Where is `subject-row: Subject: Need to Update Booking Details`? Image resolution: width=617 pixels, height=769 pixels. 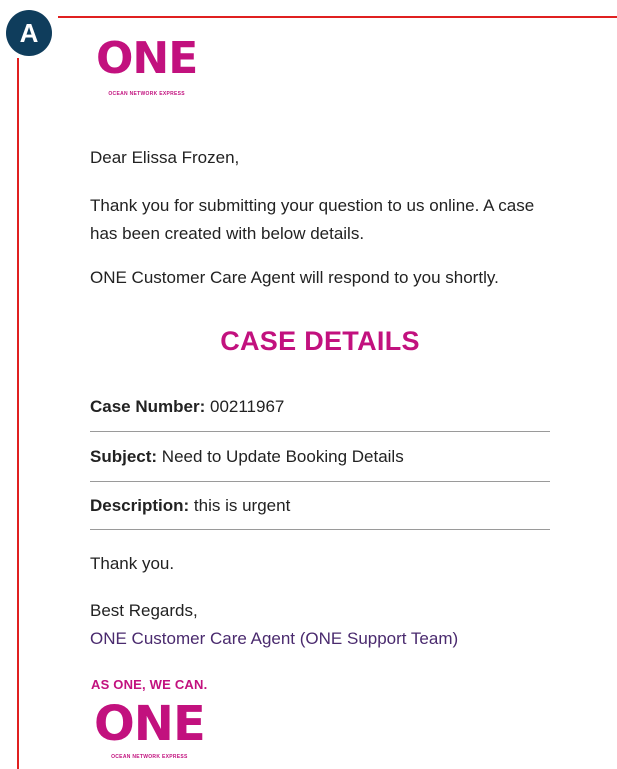
subject-row: Subject: Need to Update Booking Details is located at coordinates (320, 457).